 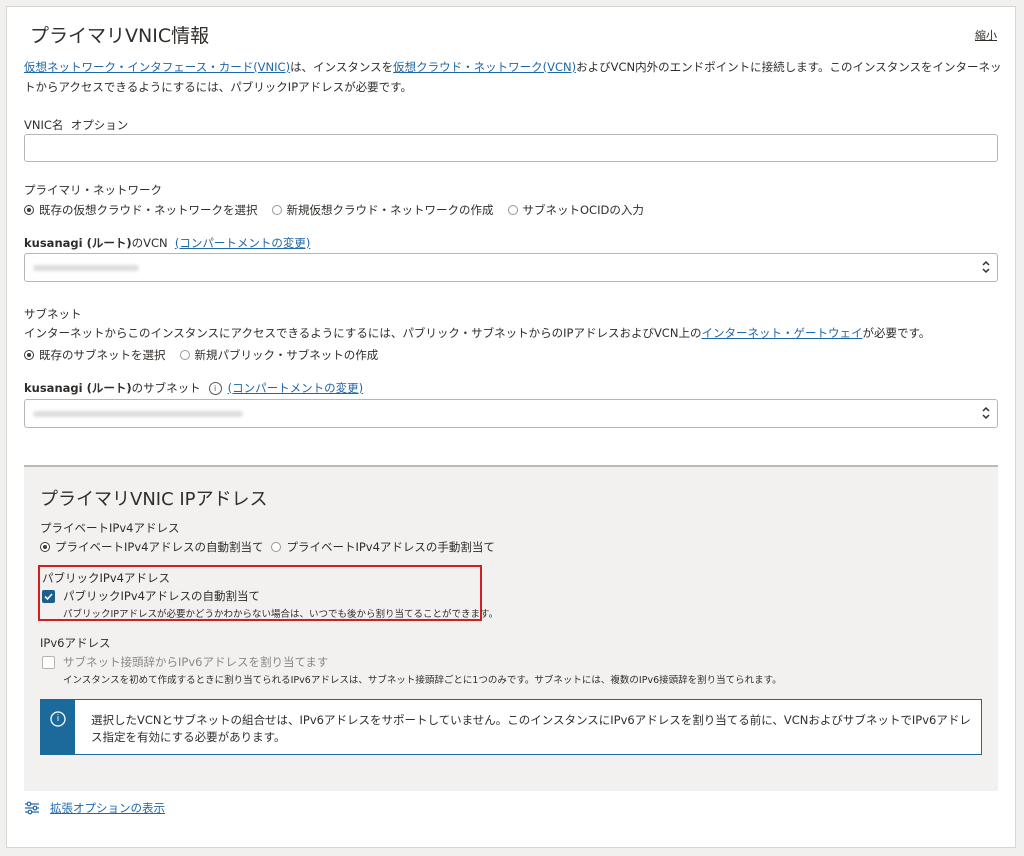 I want to click on subnet-radio-group: 既存のサブネットを選択 新規パブリック・サブネットの作成, so click(x=208, y=355).